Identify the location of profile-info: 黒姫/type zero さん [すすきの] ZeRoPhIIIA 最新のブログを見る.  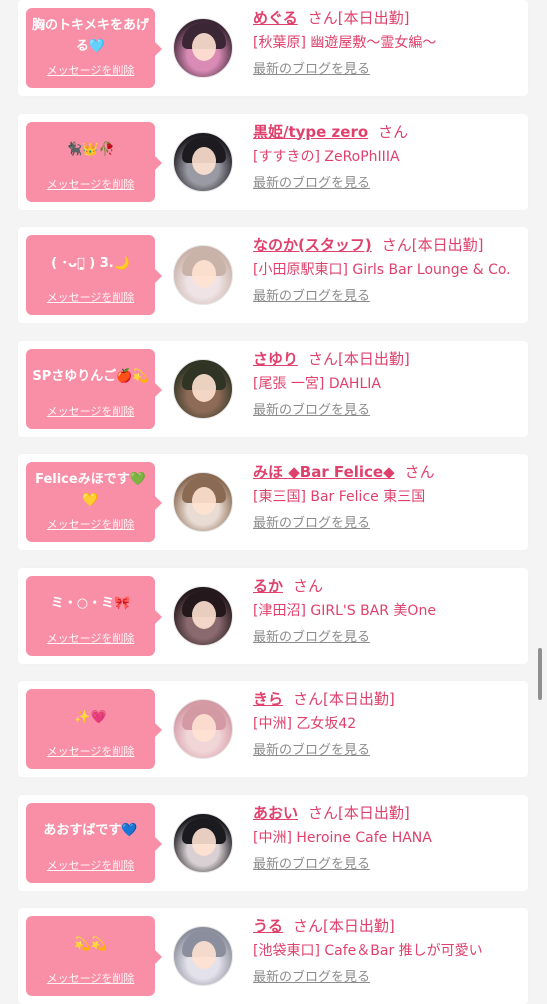
(389, 157).